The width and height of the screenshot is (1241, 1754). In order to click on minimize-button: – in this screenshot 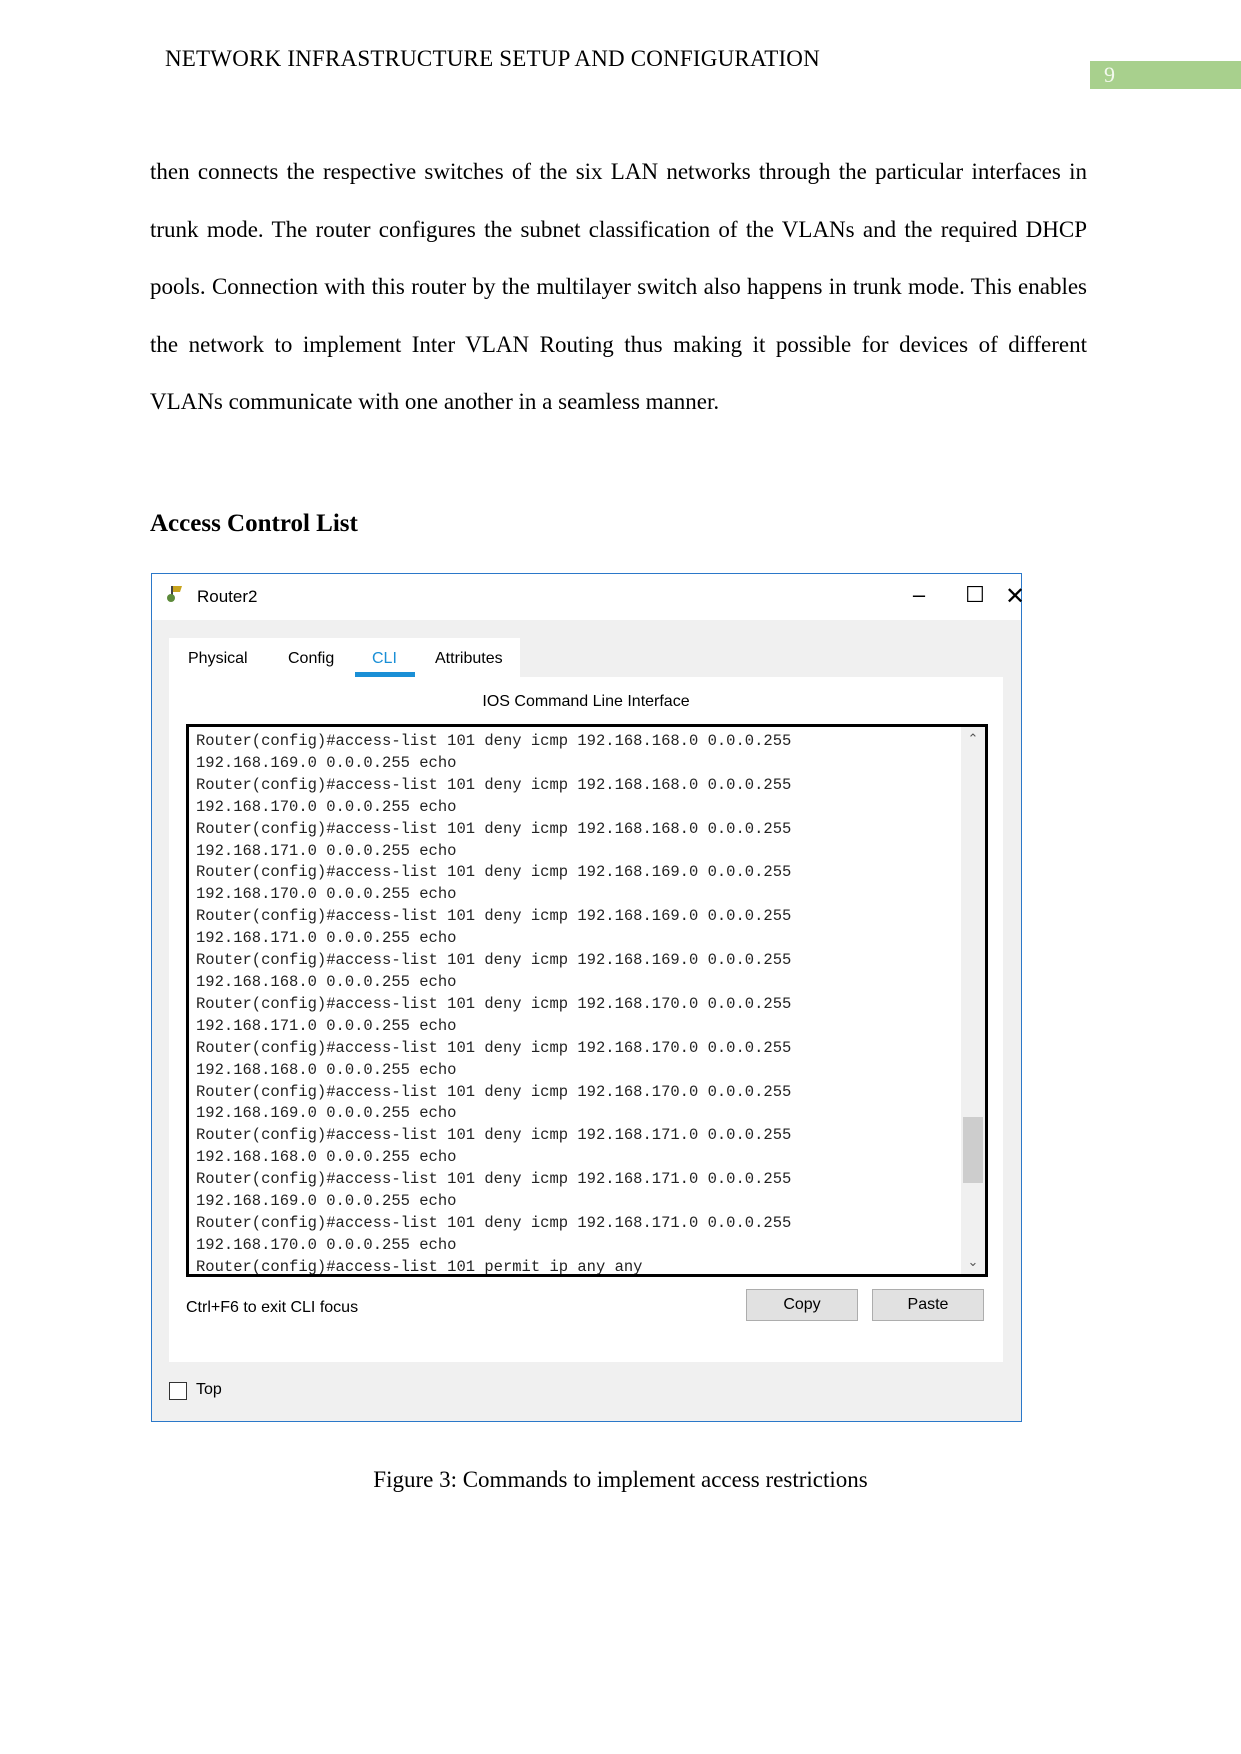, I will do `click(919, 595)`.